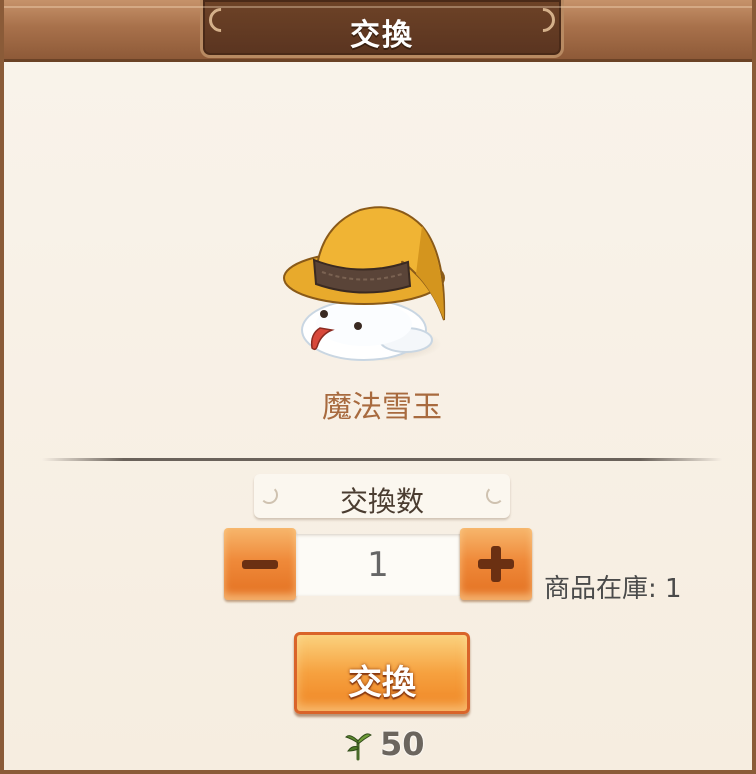  I want to click on currency-icon, so click(358, 747).